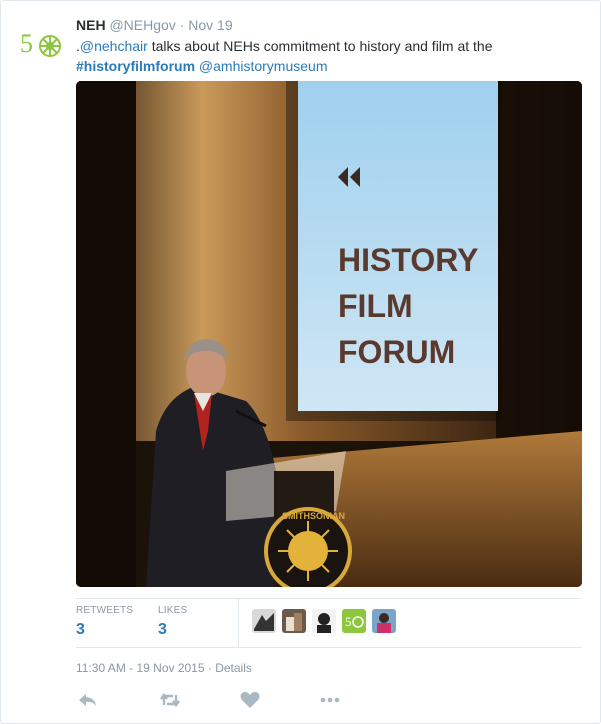 The image size is (601, 724). Describe the element at coordinates (173, 610) in the screenshot. I see `likes-label: LIKES` at that location.